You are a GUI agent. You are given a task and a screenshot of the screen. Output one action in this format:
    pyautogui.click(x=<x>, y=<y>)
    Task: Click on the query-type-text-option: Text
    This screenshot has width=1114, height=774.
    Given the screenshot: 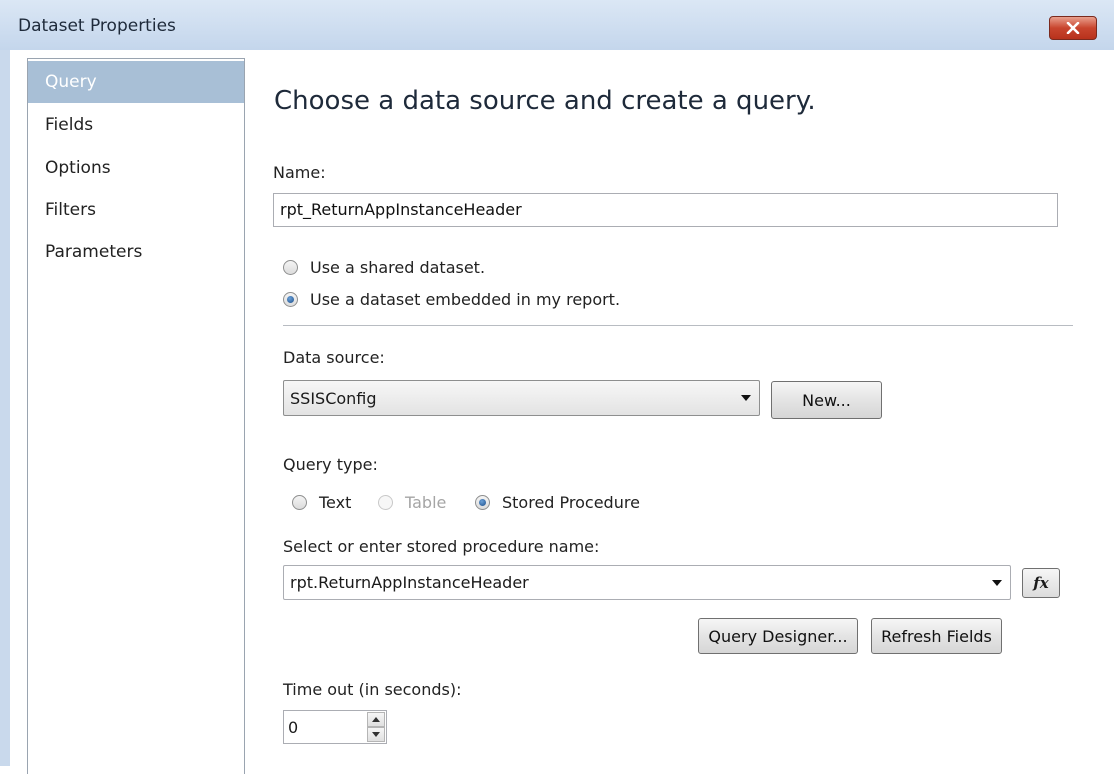 What is the action you would take?
    pyautogui.click(x=321, y=502)
    